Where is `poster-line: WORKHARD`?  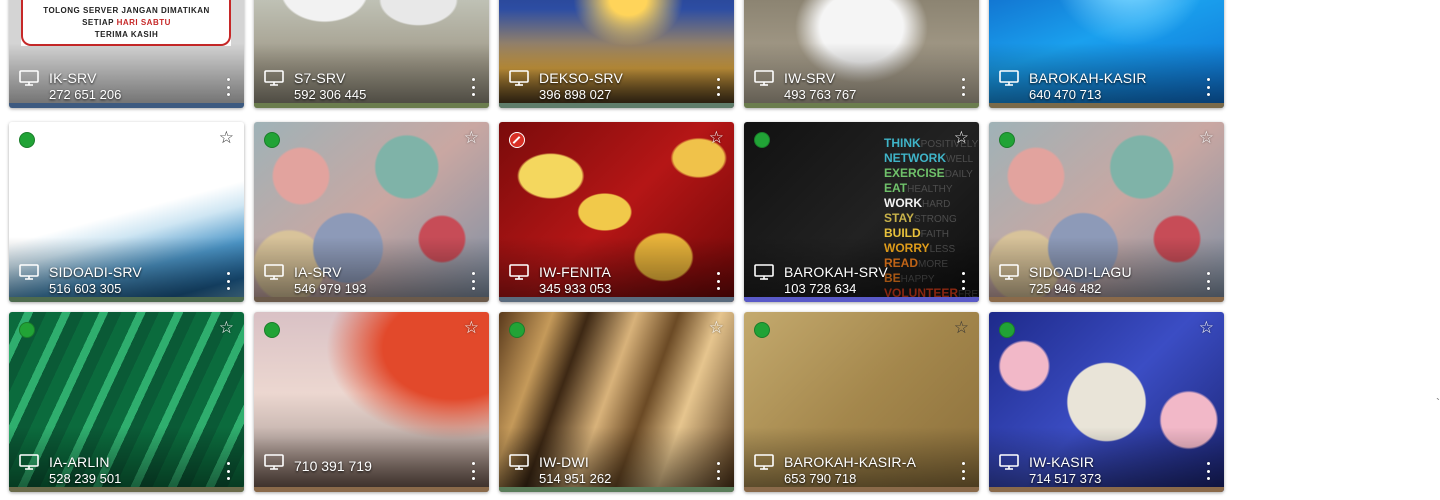 poster-line: WORKHARD is located at coordinates (917, 203).